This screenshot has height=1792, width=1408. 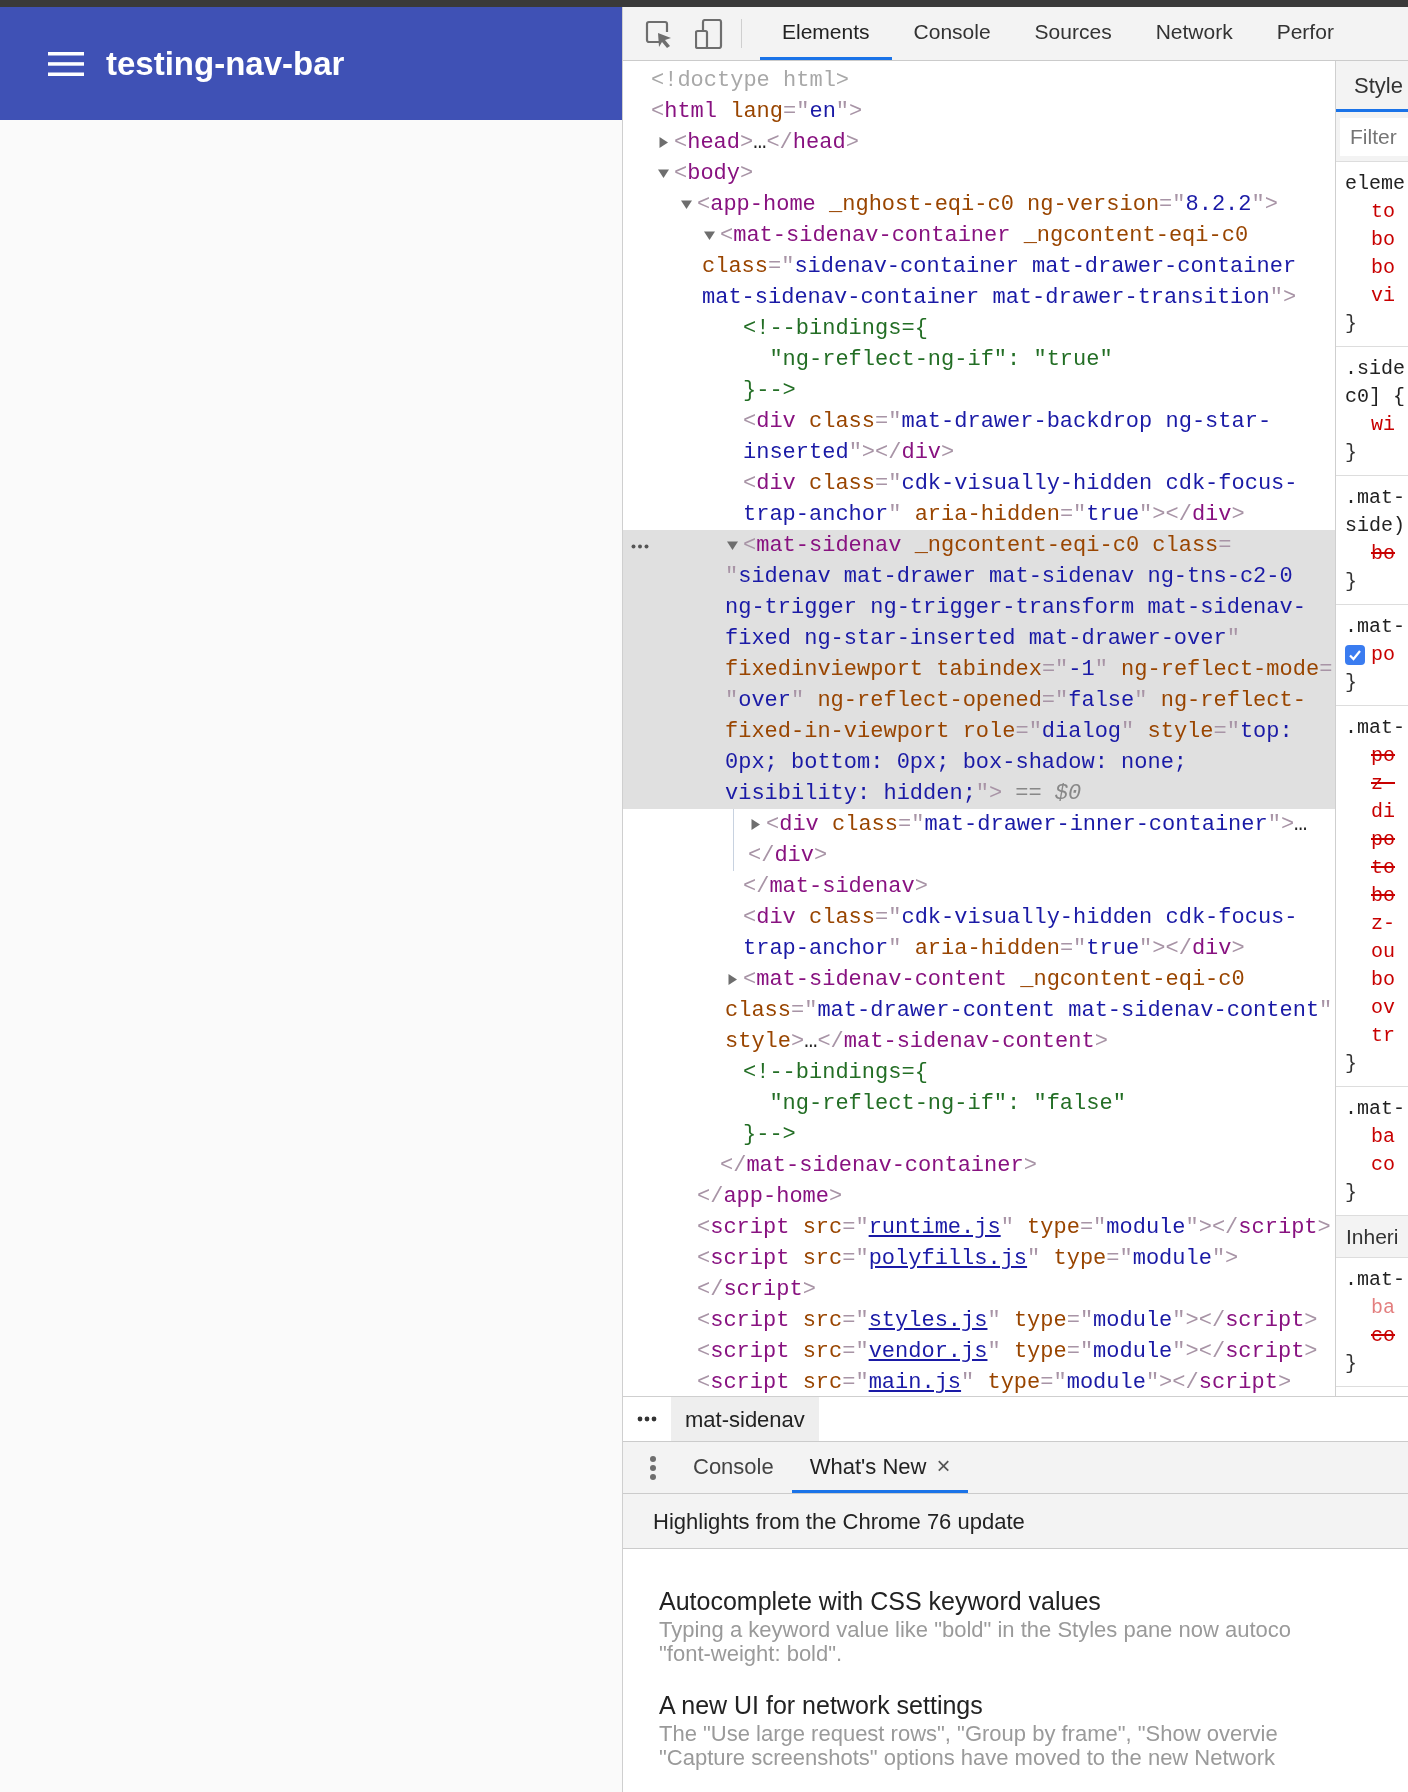 I want to click on code-line: <mat-sidenav _ngcontent-eqi-c0 class=, so click(x=987, y=546).